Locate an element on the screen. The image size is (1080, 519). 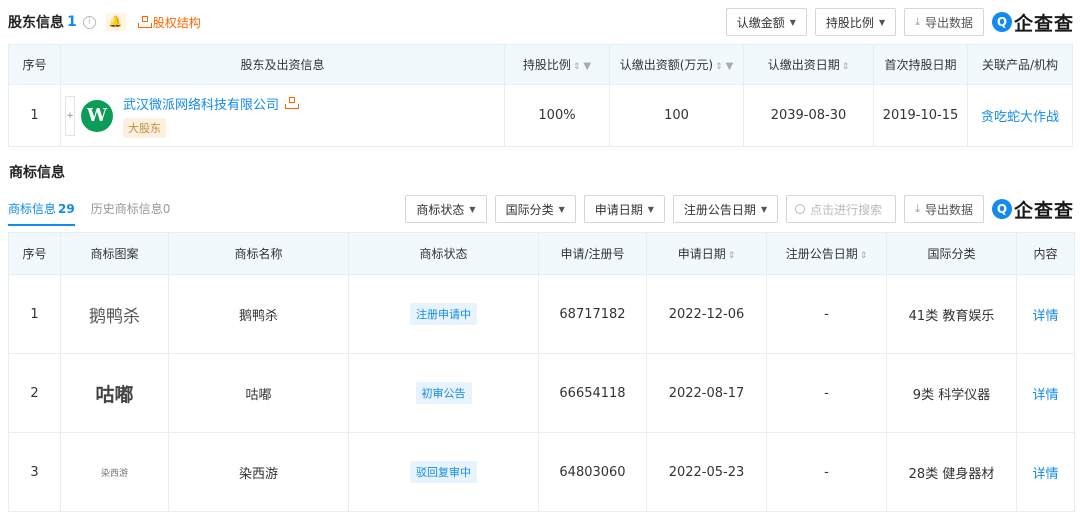
trademark-status-cell: 驳回复审中 is located at coordinates (443, 472).